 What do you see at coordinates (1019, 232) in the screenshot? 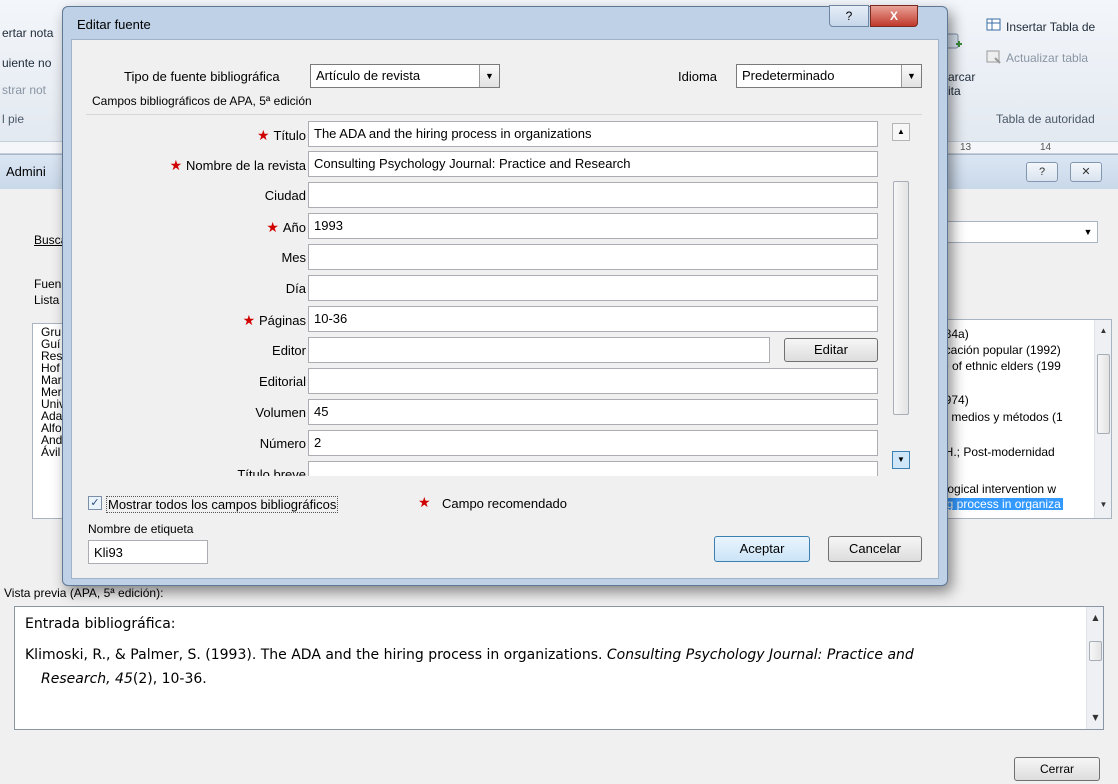
I see `search-dropdown: ▼` at bounding box center [1019, 232].